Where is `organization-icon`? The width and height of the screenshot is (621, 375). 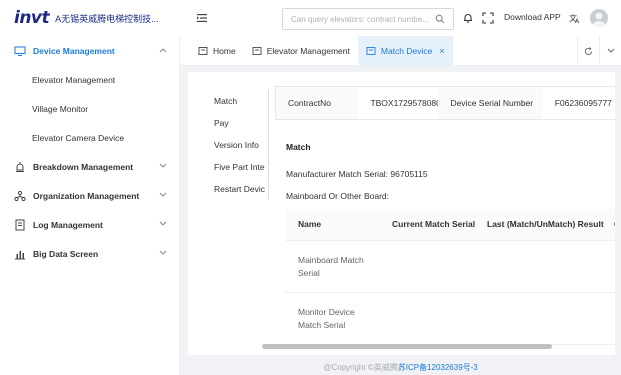 organization-icon is located at coordinates (20, 195).